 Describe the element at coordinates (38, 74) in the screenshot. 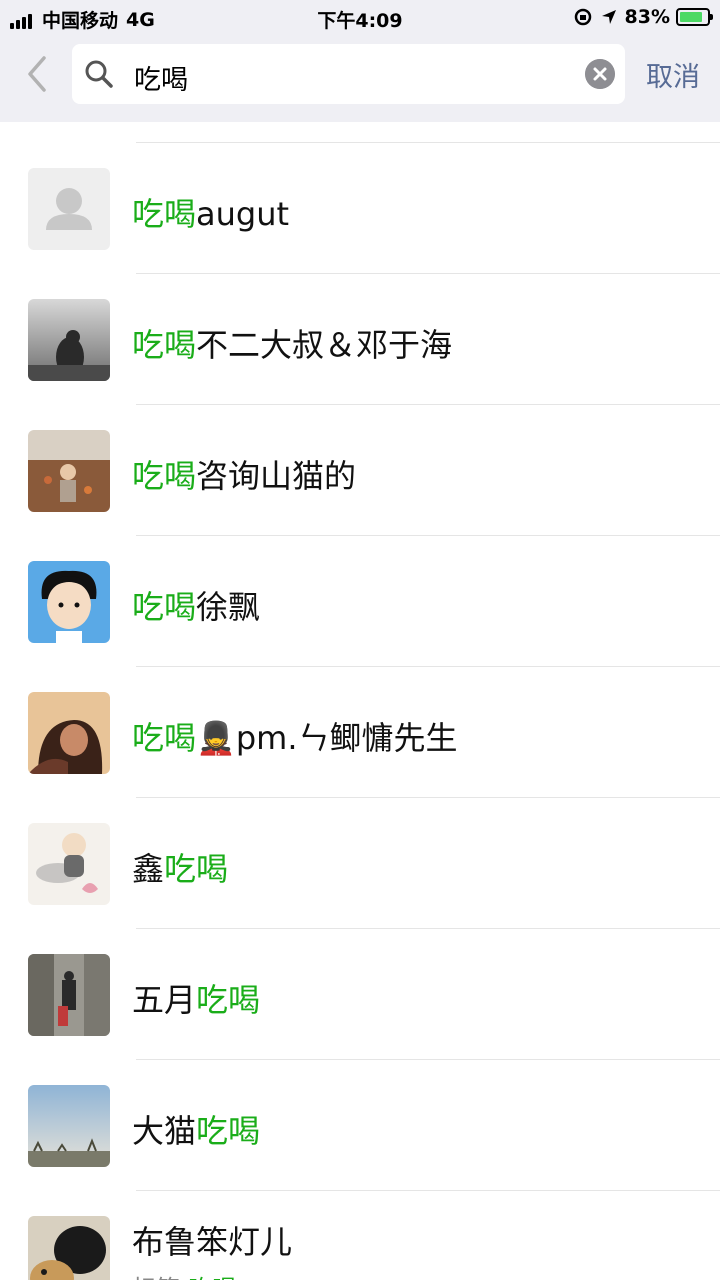

I see `back-chevron-icon` at that location.